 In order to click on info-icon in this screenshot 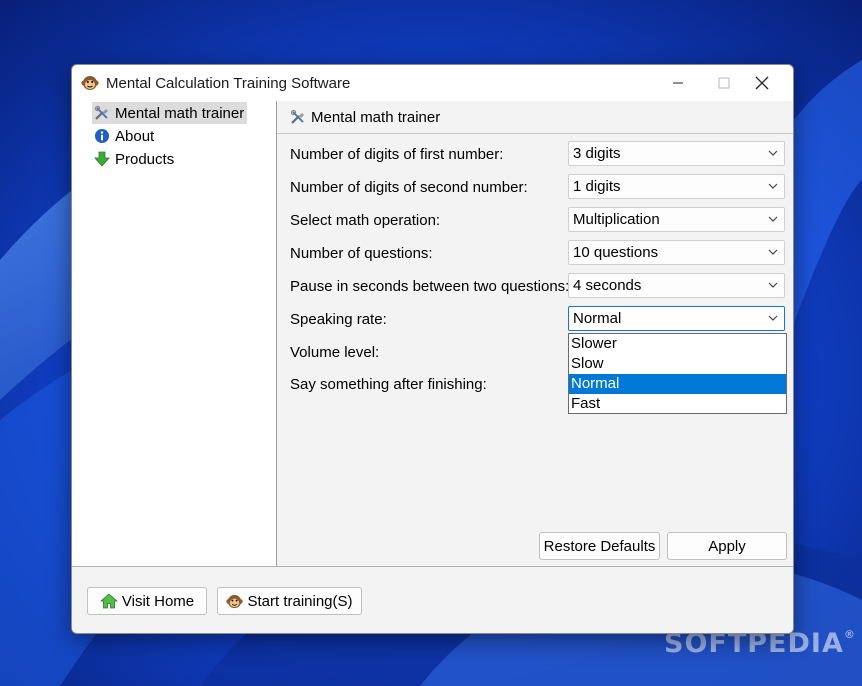, I will do `click(102, 136)`.